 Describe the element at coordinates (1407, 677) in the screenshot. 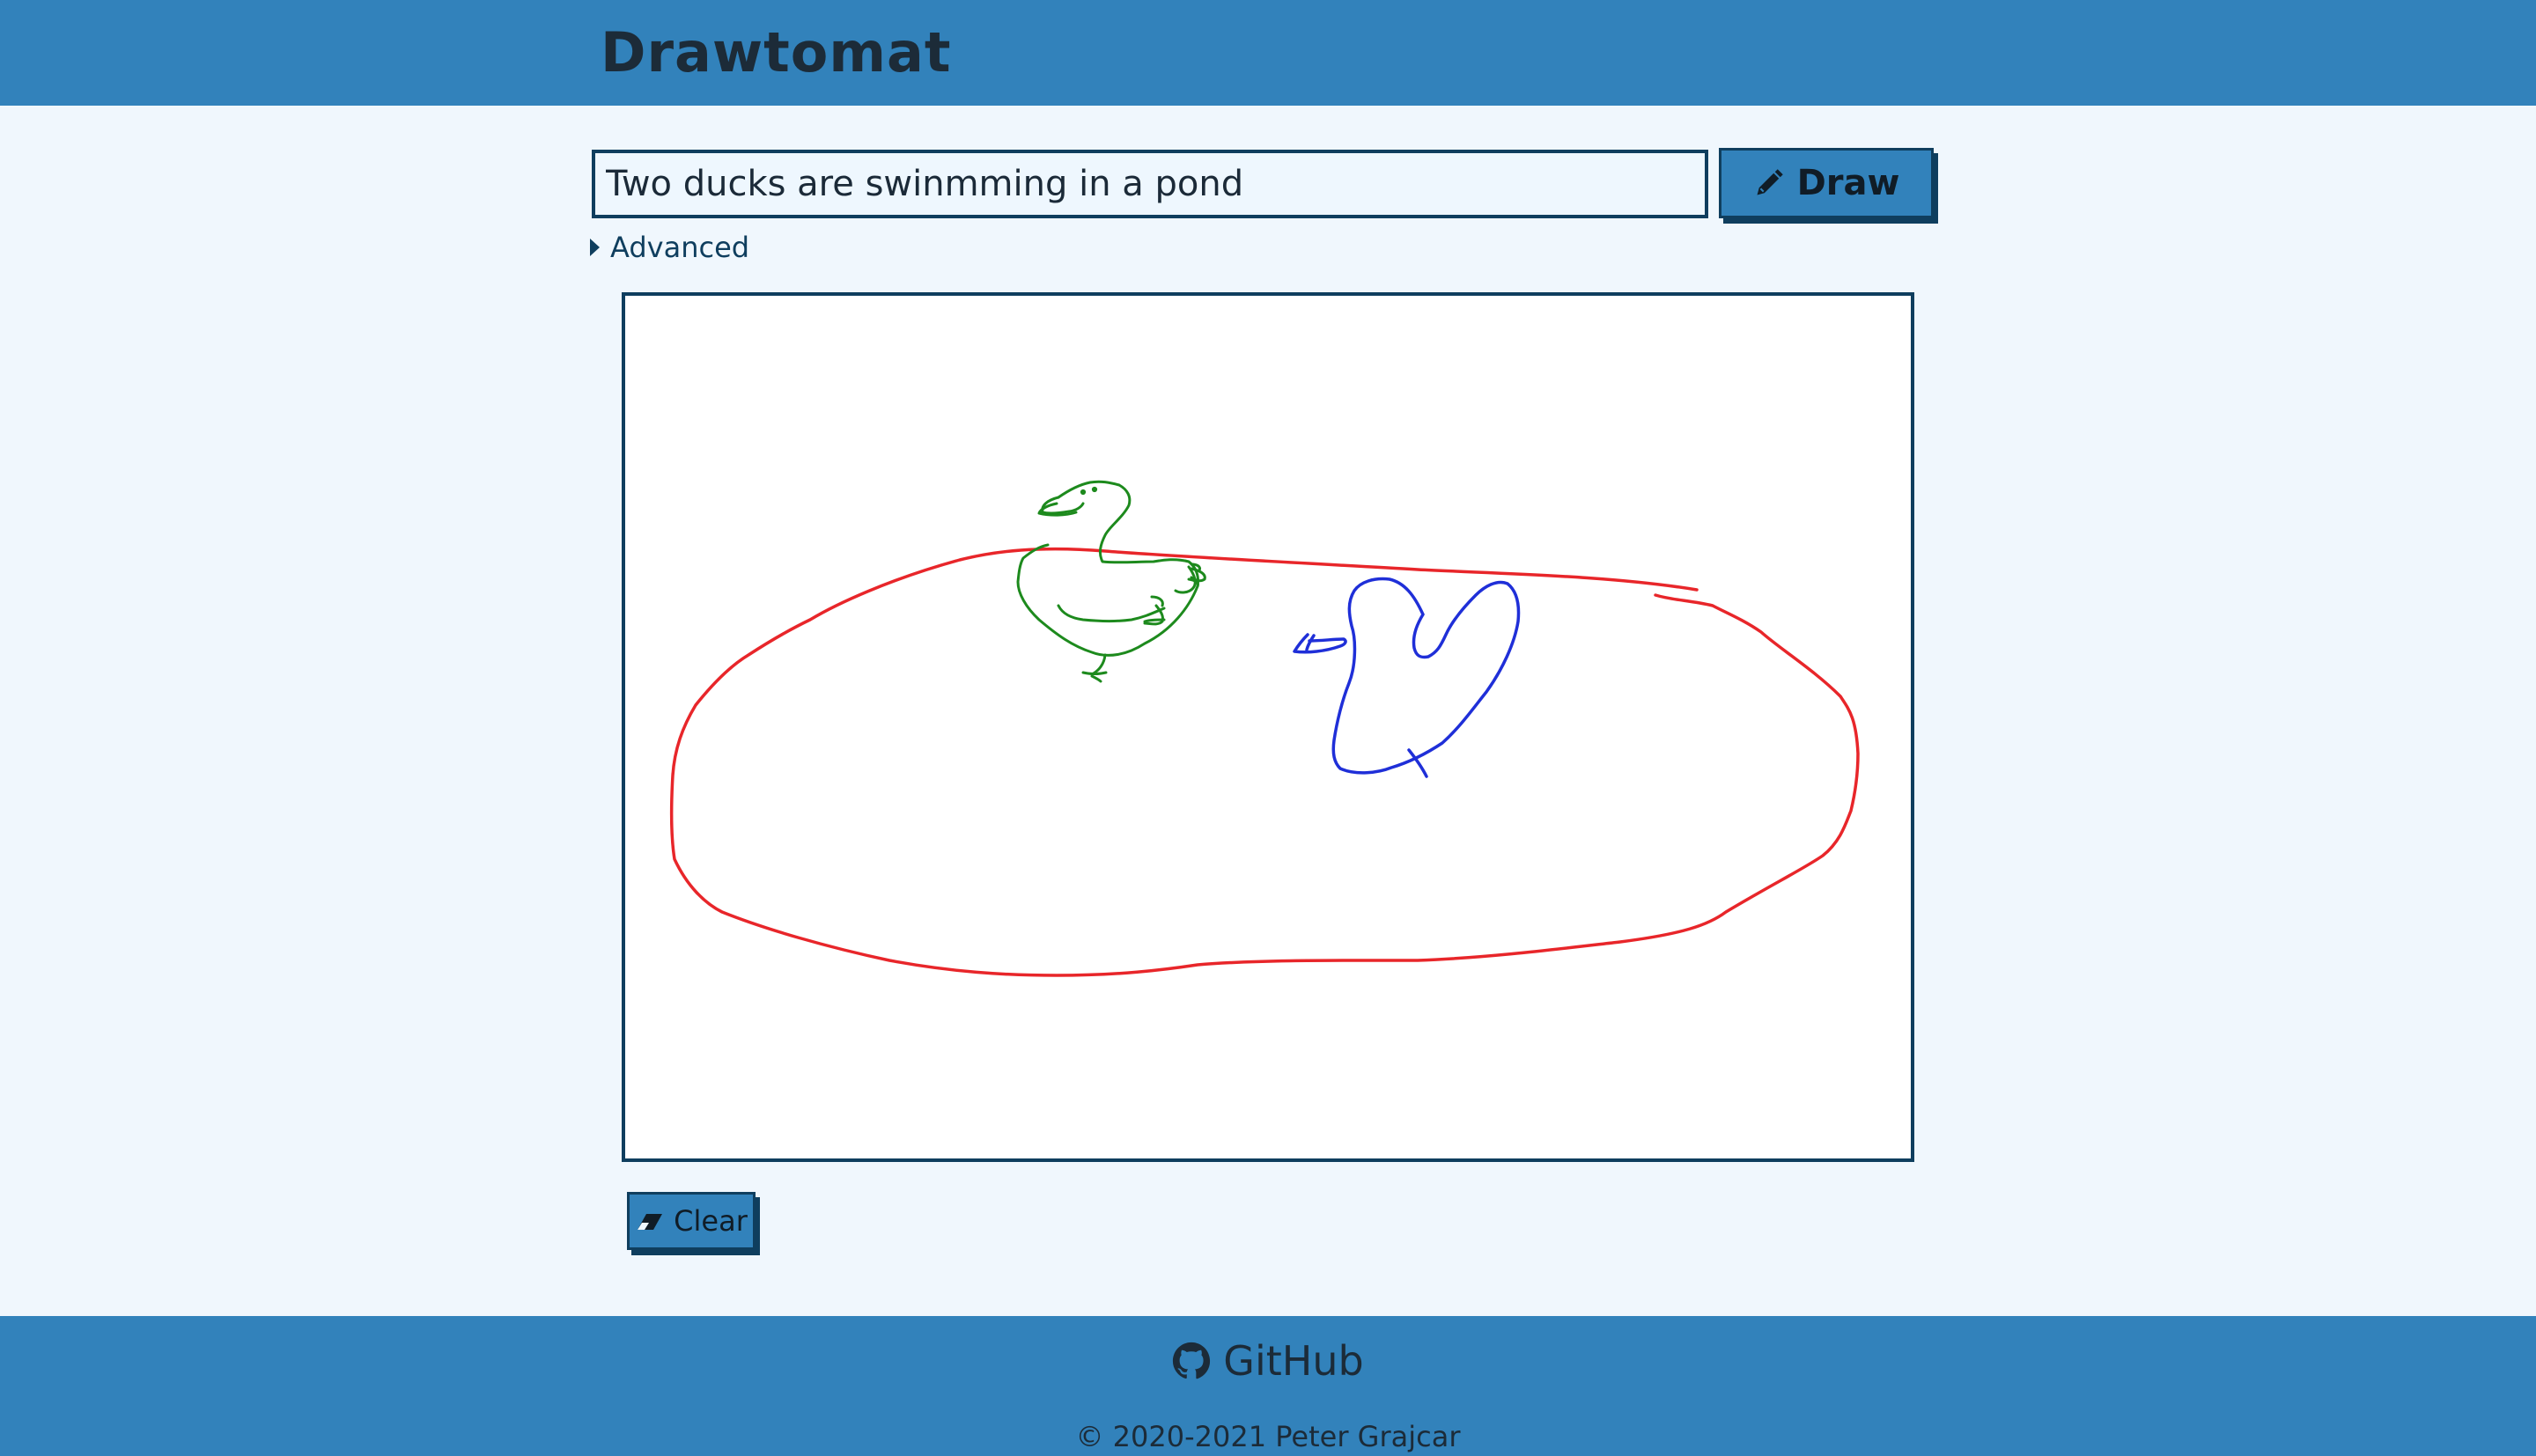

I see `blue-duck-drawing` at that location.